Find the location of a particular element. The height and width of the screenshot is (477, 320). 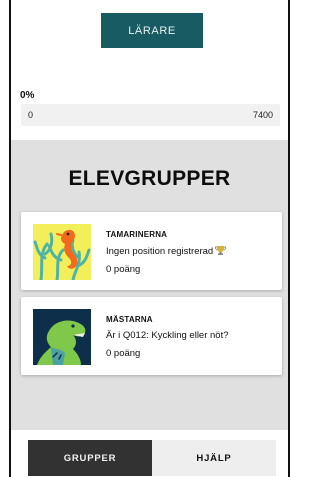

group-name: MÄSTARNA is located at coordinates (129, 319).